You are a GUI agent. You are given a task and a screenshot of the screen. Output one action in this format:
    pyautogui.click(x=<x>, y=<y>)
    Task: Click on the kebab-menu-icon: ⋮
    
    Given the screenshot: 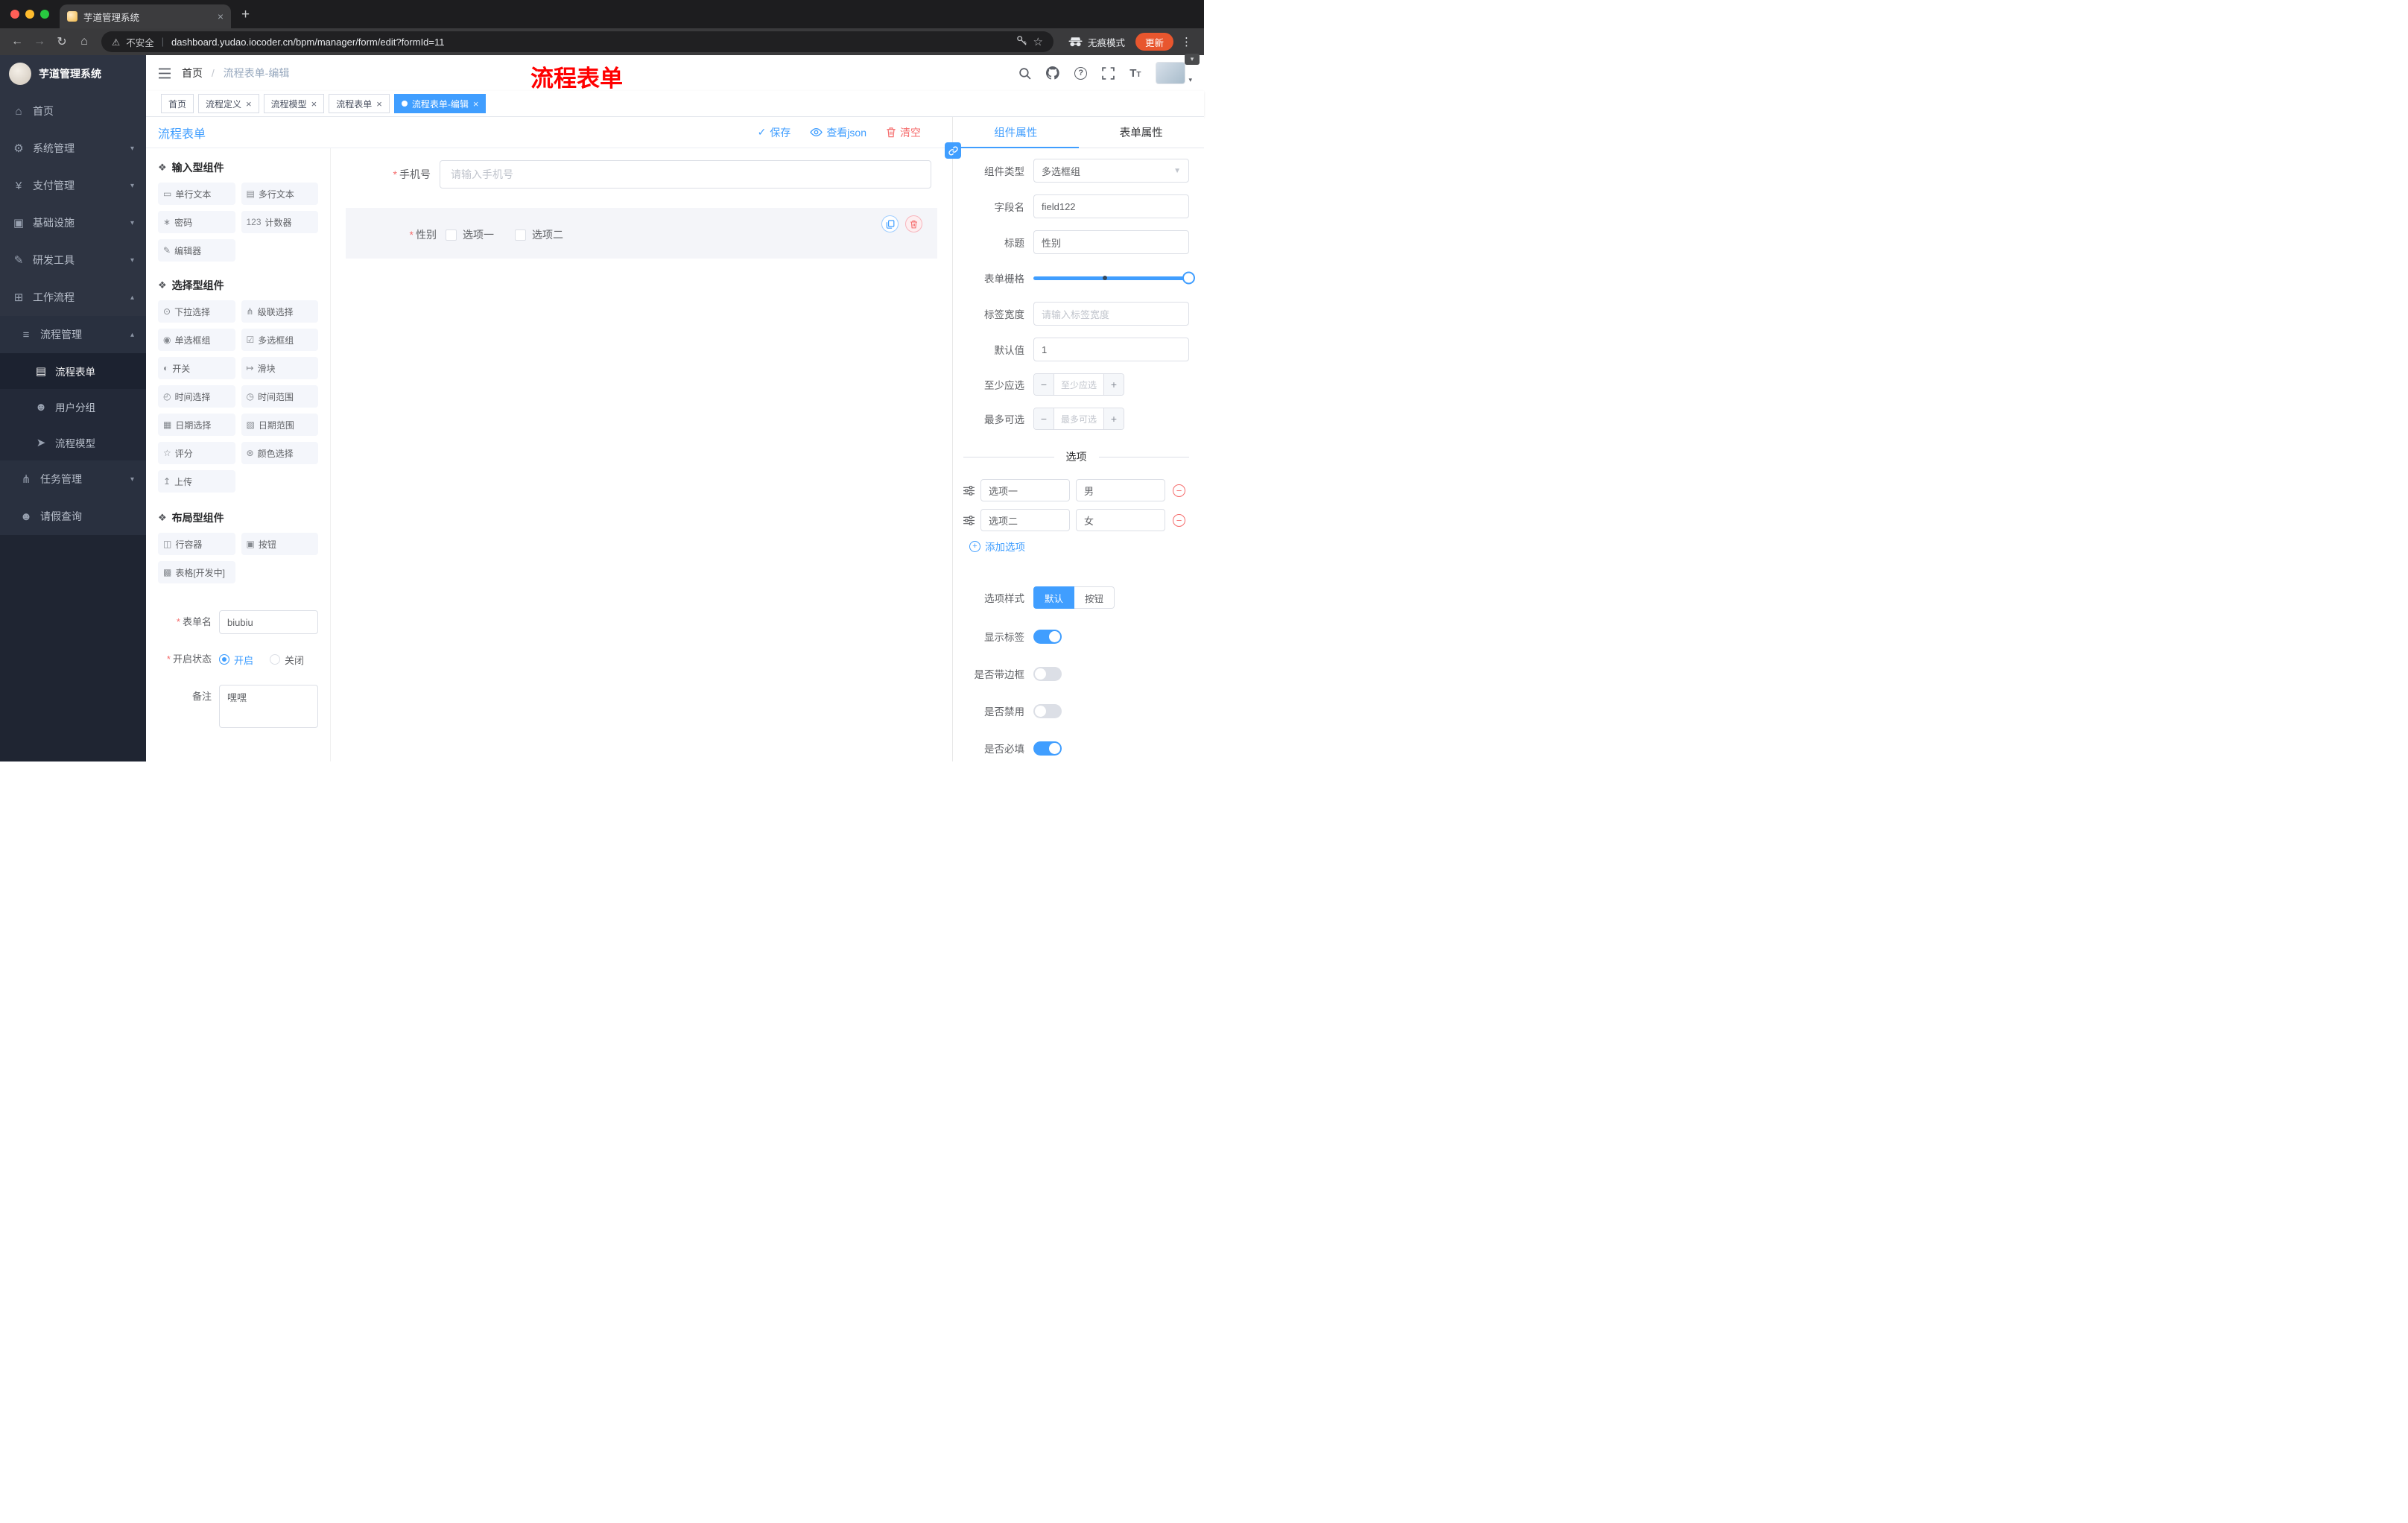 What is the action you would take?
    pyautogui.click(x=1186, y=41)
    